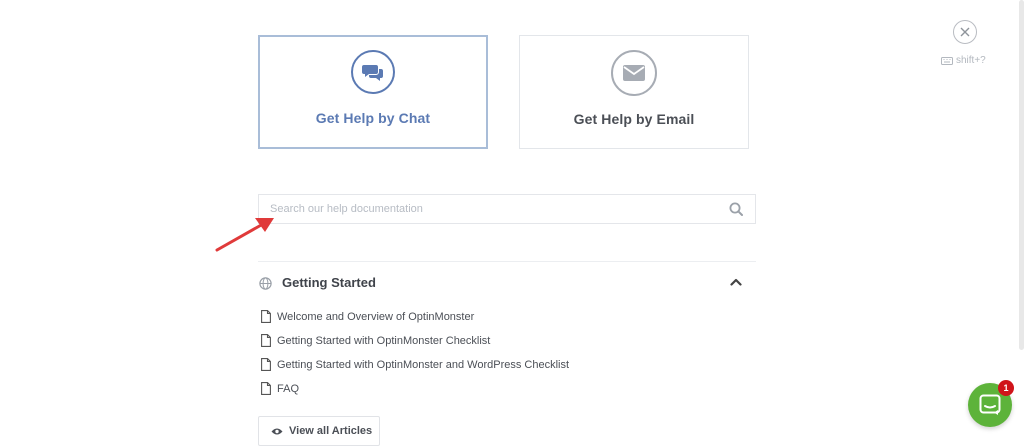  I want to click on article-title: FAQ, so click(288, 388).